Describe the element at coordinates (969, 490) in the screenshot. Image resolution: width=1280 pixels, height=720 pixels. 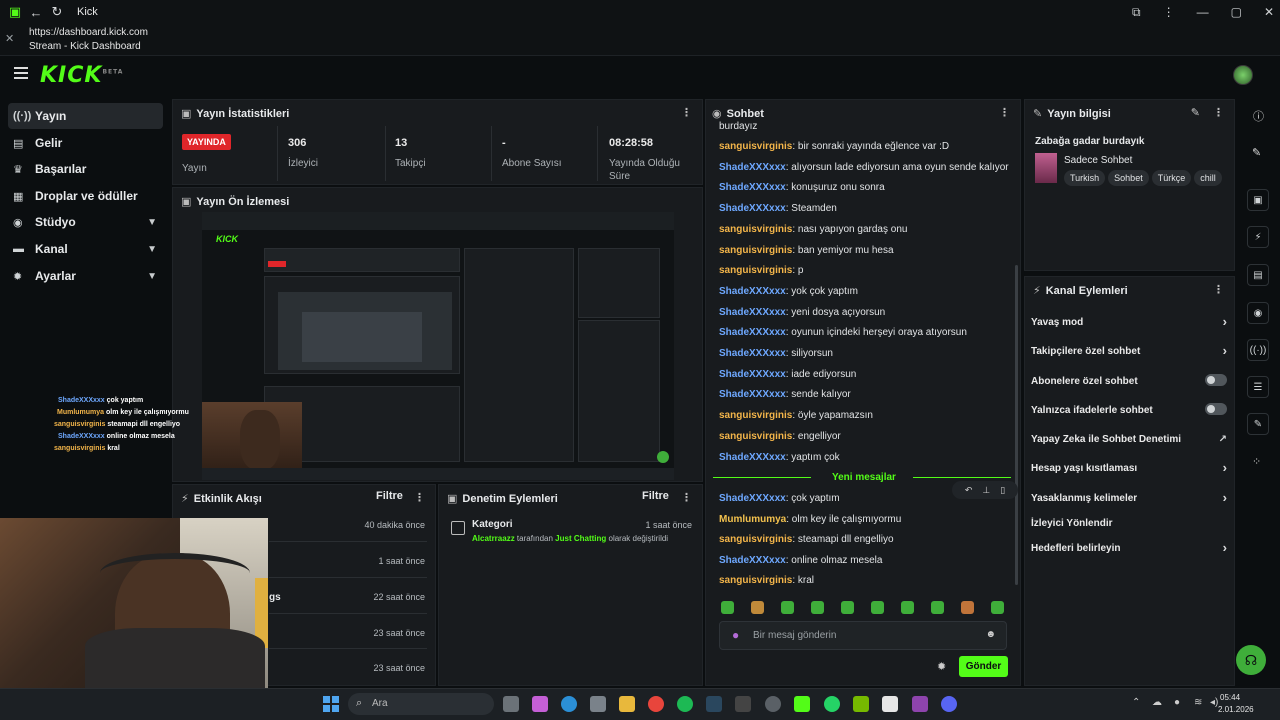
I see `reply-icon: ↶` at that location.